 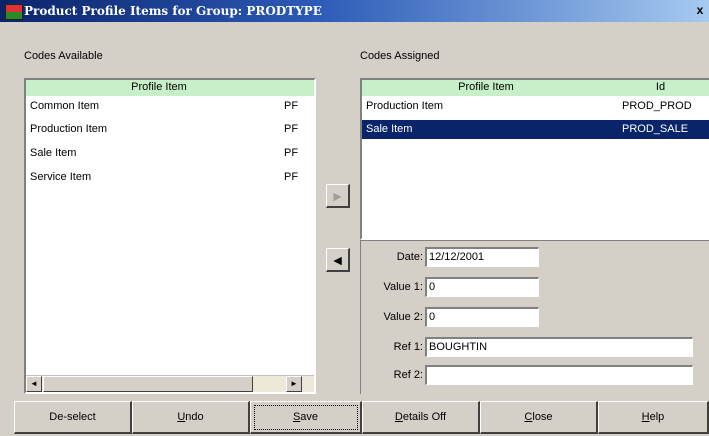 I want to click on details-off-button: Details Off, so click(x=421, y=417).